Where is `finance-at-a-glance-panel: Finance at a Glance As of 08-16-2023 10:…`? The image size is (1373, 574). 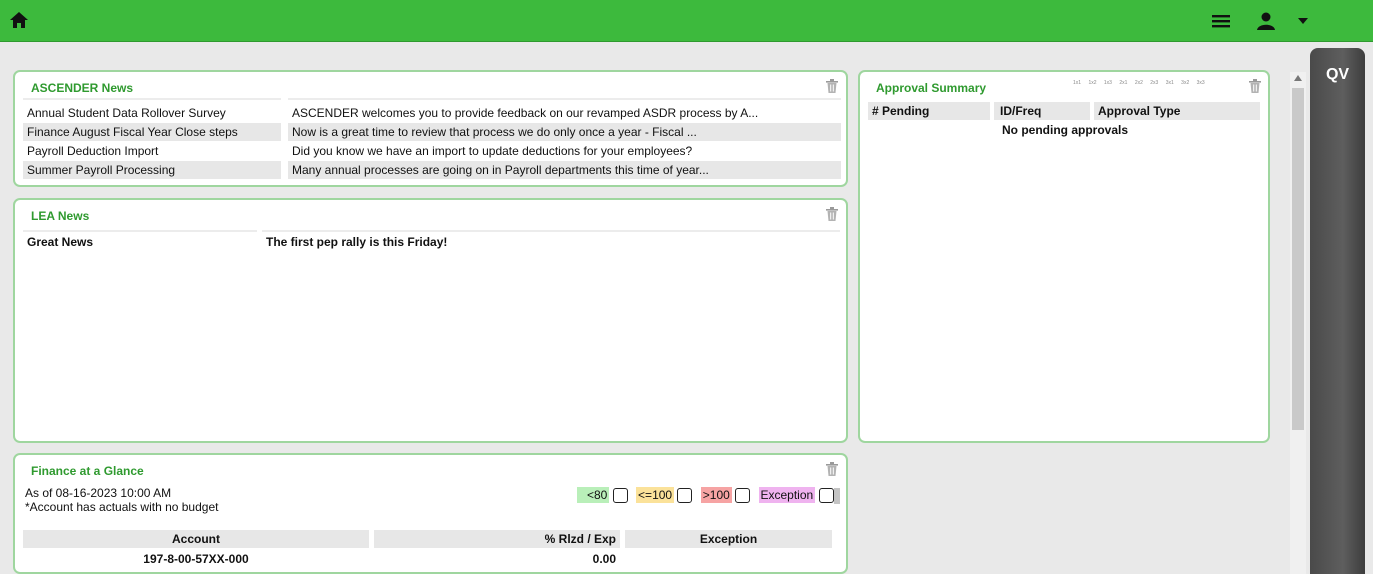
finance-at-a-glance-panel: Finance at a Glance As of 08-16-2023 10:… is located at coordinates (430, 513).